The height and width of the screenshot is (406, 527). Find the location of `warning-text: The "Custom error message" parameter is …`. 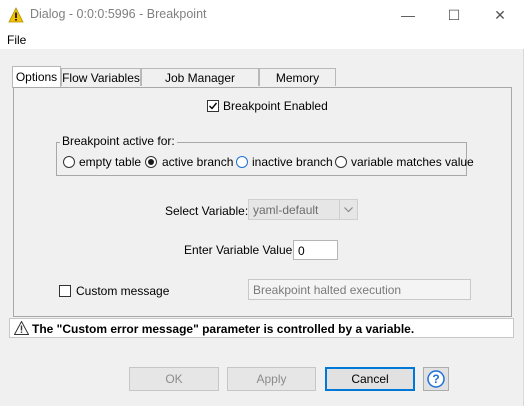

warning-text: The "Custom error message" parameter is … is located at coordinates (223, 329).